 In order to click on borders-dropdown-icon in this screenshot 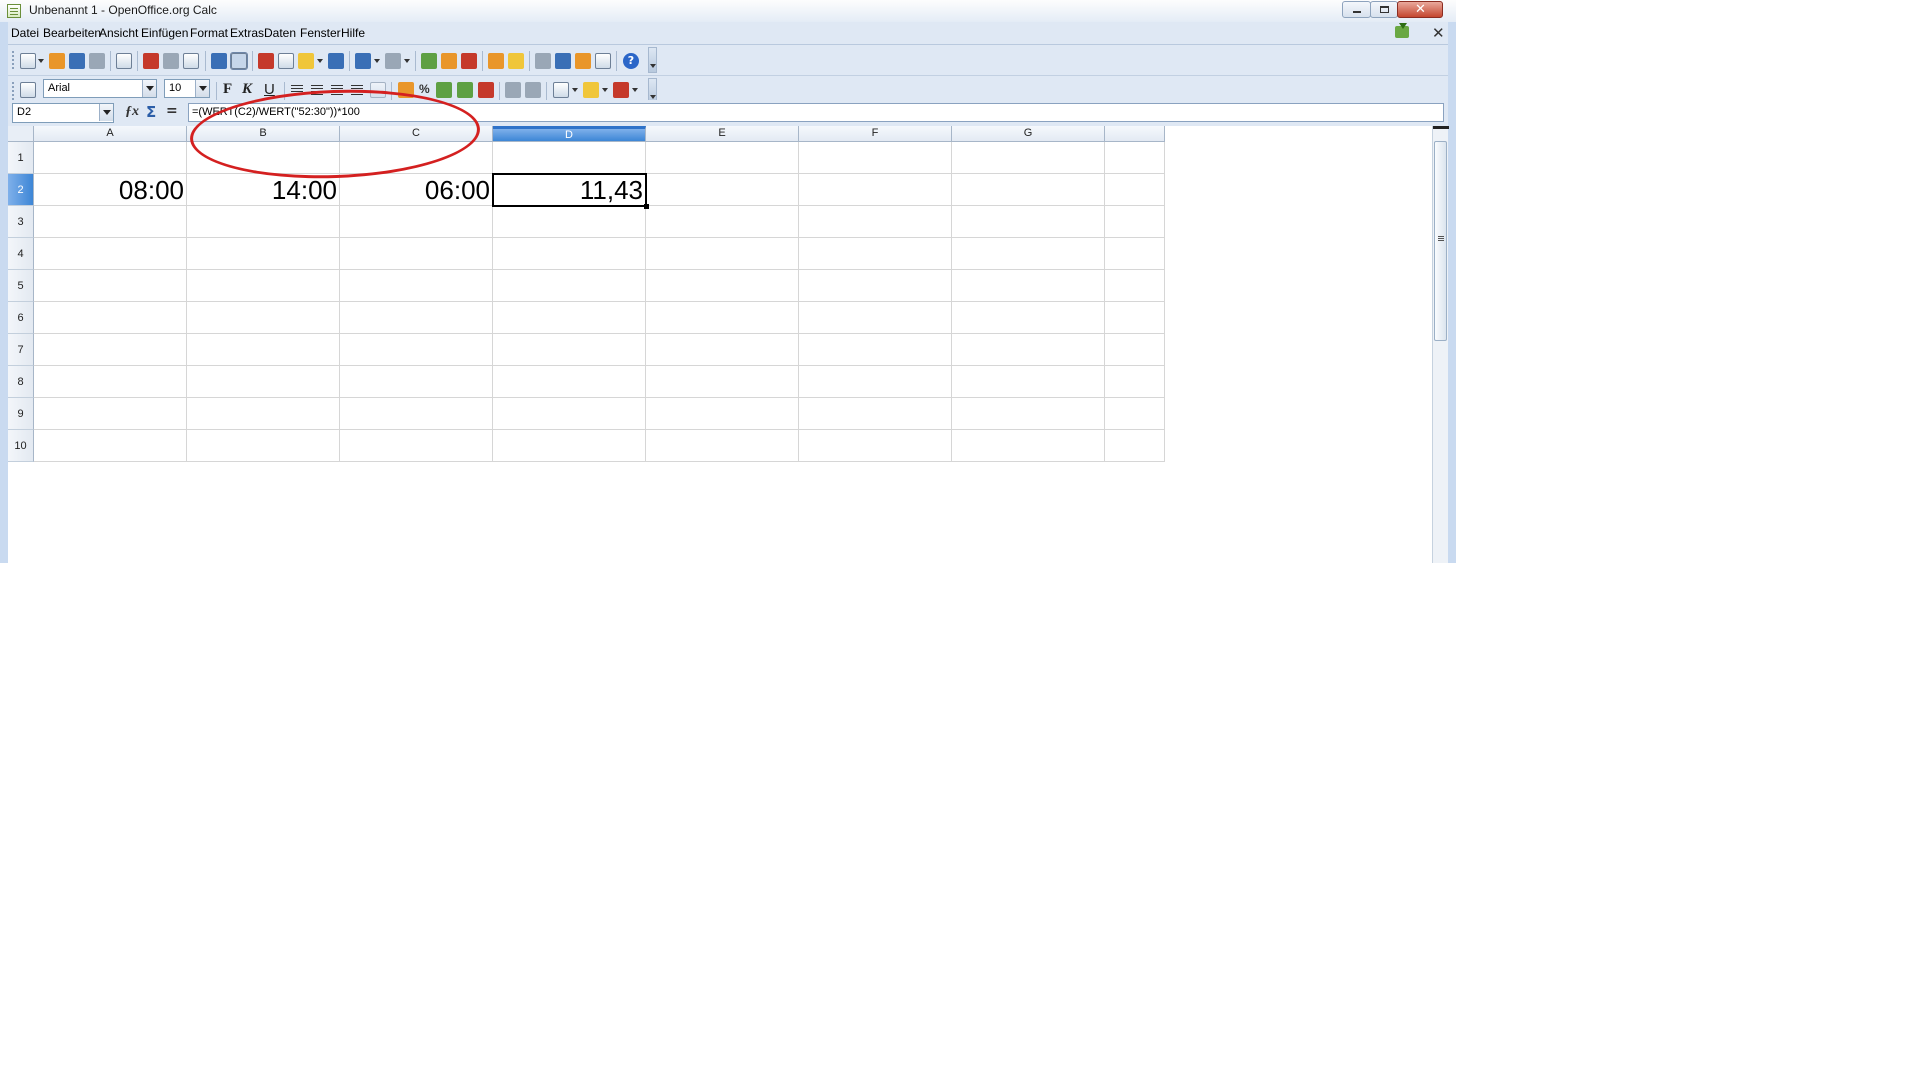, I will do `click(575, 90)`.